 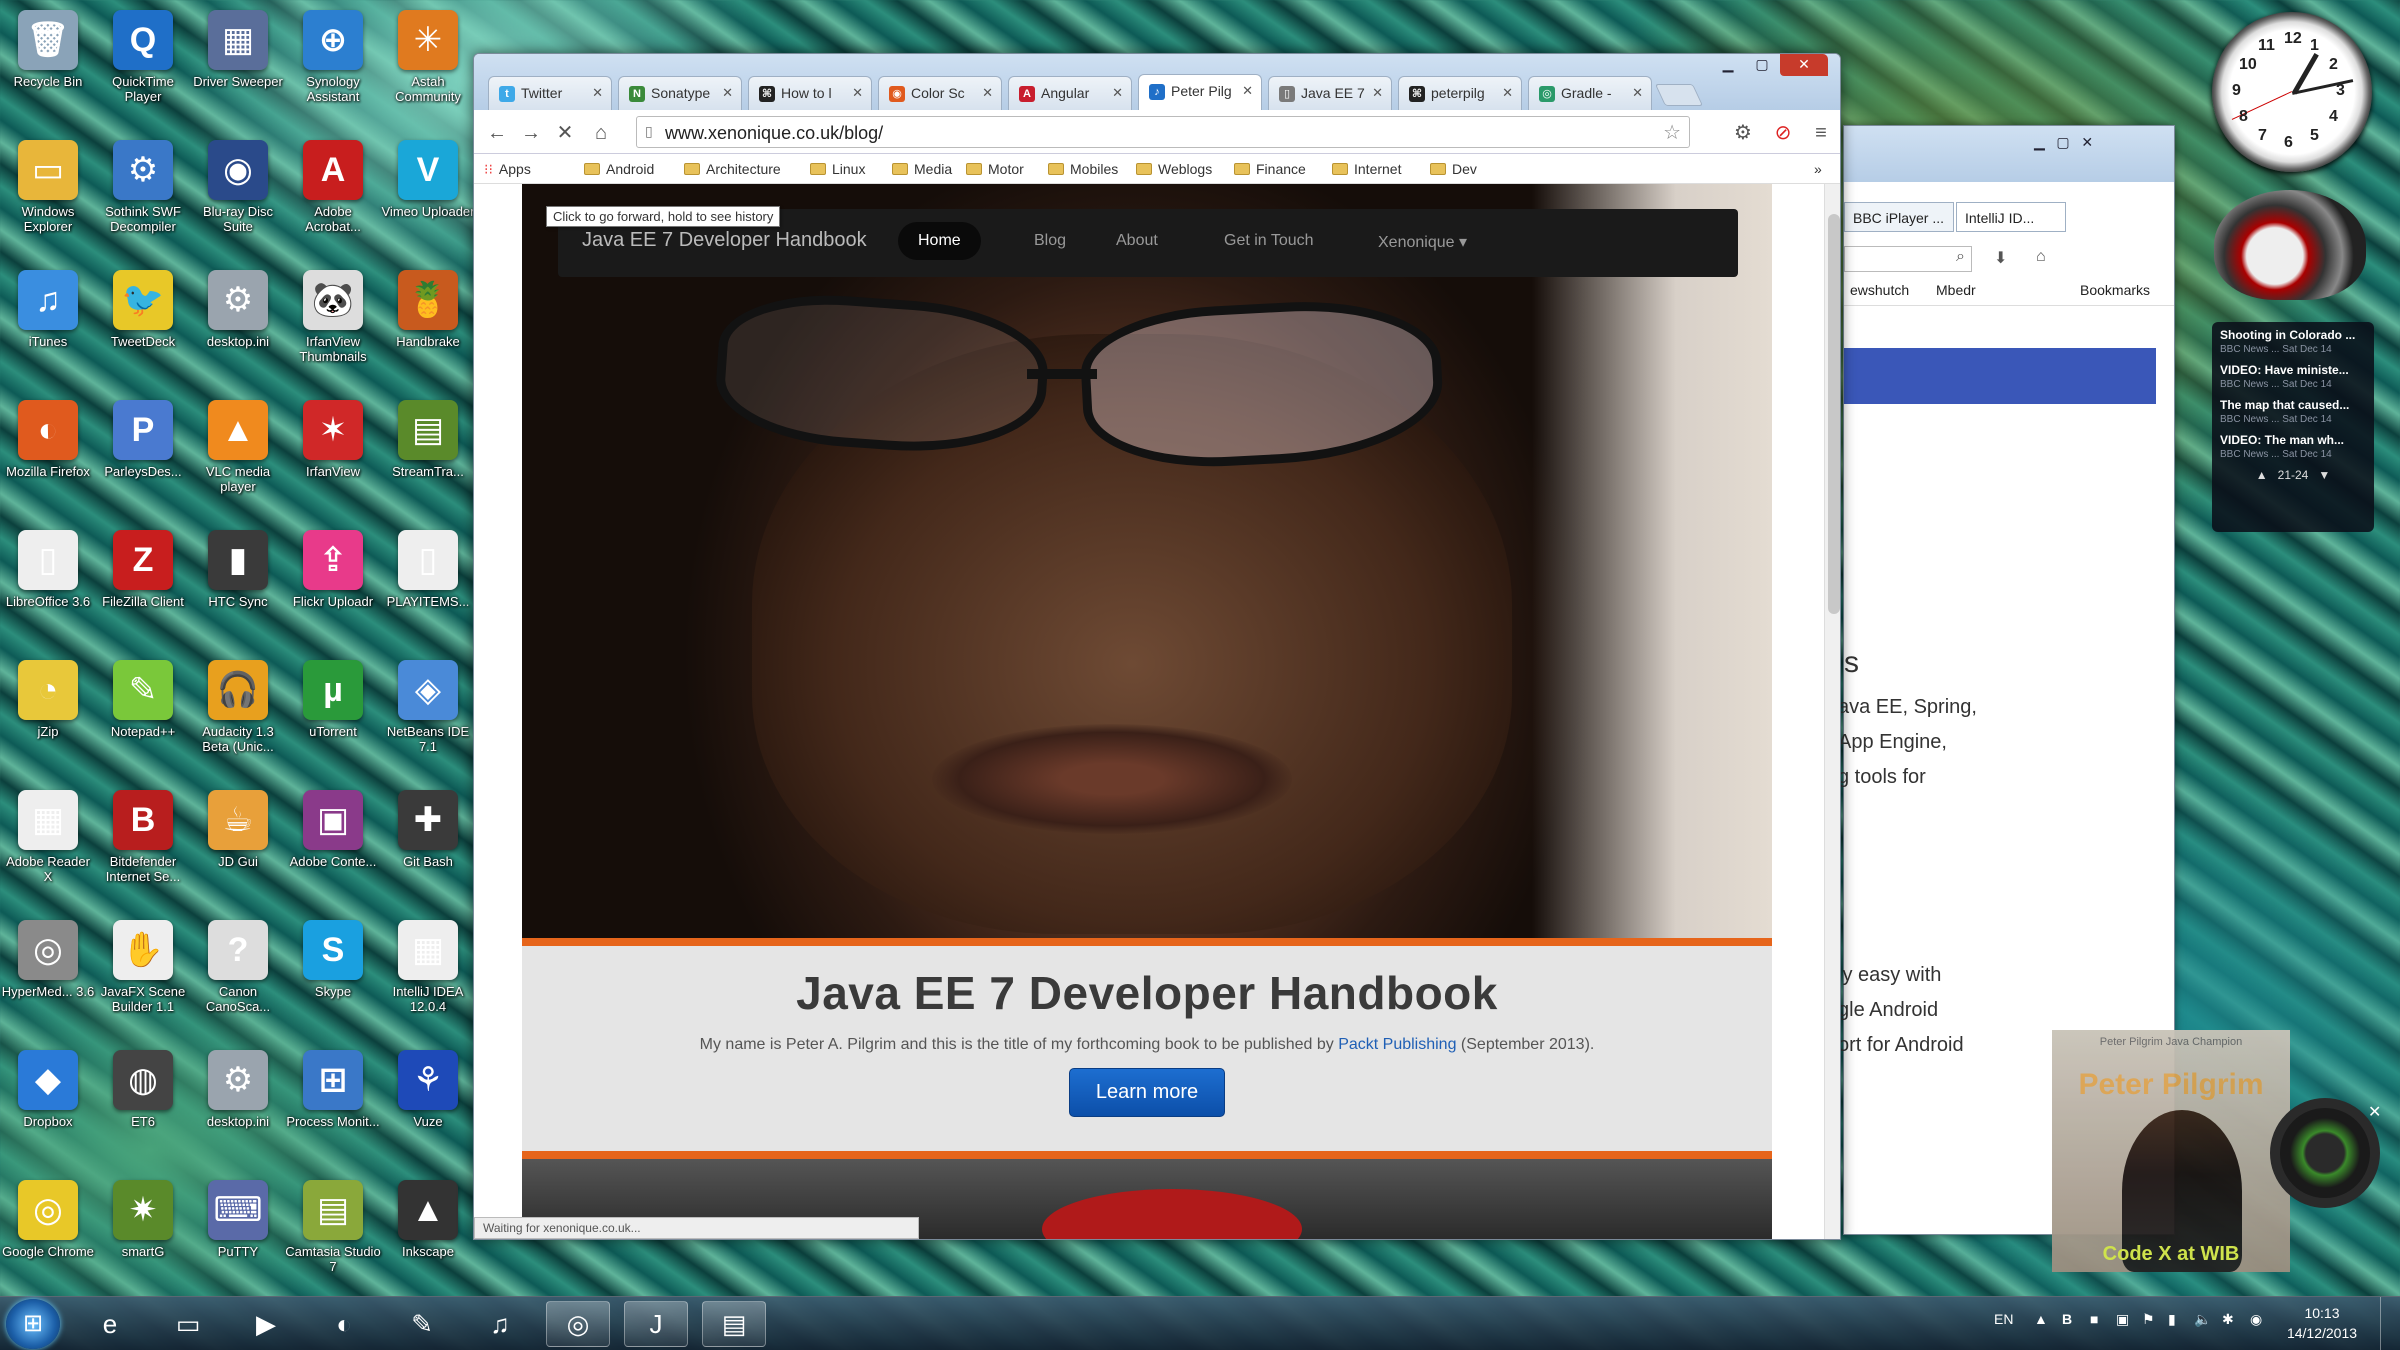 What do you see at coordinates (1147, 1092) in the screenshot?
I see `learn-more-button: Learn more` at bounding box center [1147, 1092].